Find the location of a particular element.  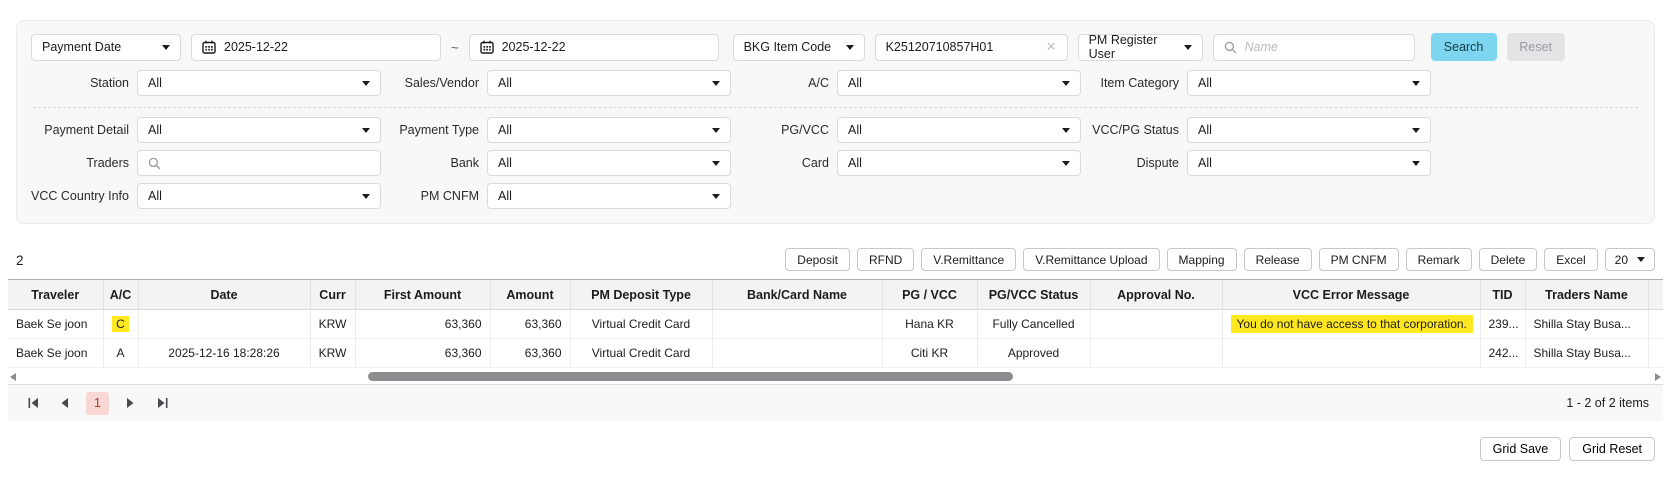

filter-field-station: Station All is located at coordinates (206, 83).